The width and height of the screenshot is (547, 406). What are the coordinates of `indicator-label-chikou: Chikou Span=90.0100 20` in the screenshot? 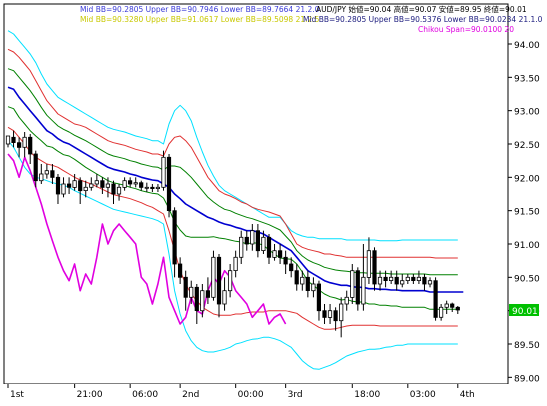 It's located at (466, 29).